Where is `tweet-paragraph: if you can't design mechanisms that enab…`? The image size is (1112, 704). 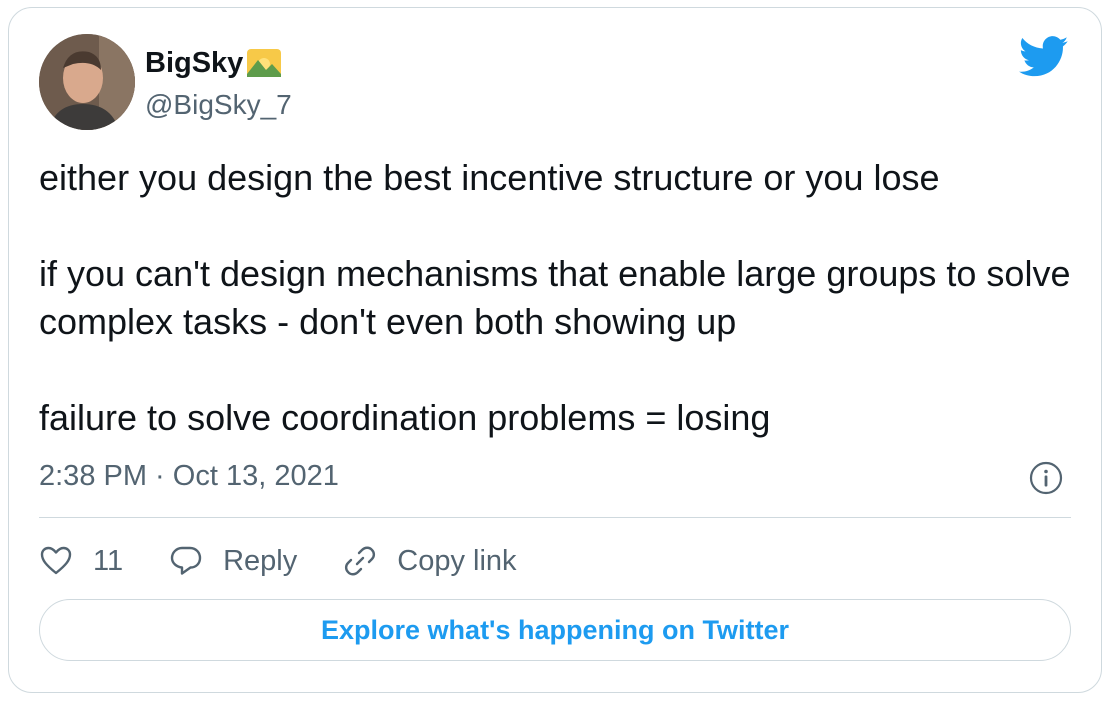 tweet-paragraph: if you can't design mechanisms that enab… is located at coordinates (555, 297).